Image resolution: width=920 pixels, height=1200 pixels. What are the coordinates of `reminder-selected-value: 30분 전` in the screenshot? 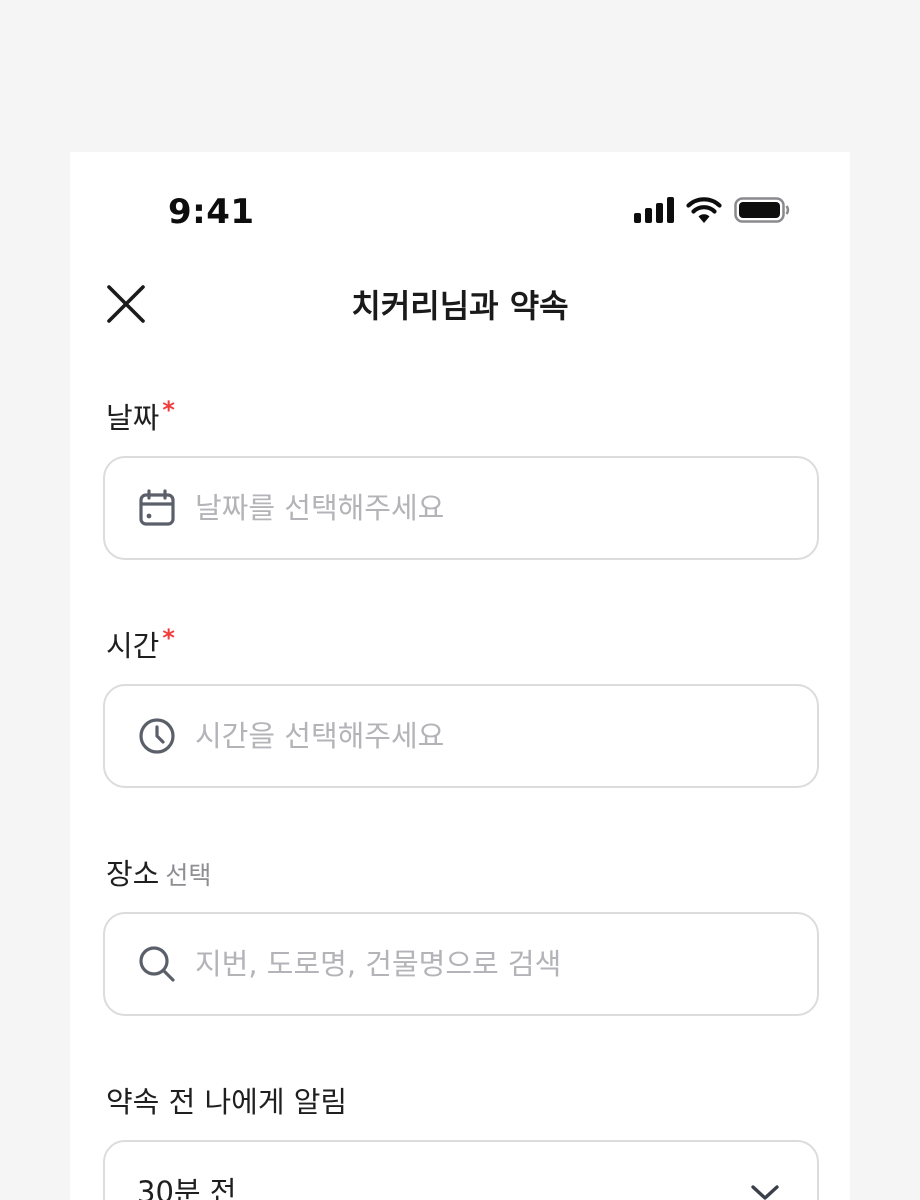 It's located at (187, 1187).